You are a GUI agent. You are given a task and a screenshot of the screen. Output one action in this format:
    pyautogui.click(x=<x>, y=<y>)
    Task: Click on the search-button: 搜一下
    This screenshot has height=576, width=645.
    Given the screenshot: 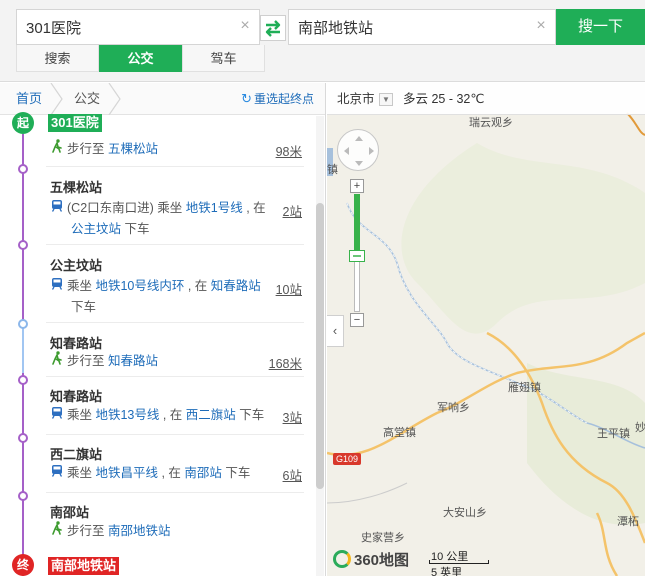 What is the action you would take?
    pyautogui.click(x=600, y=27)
    